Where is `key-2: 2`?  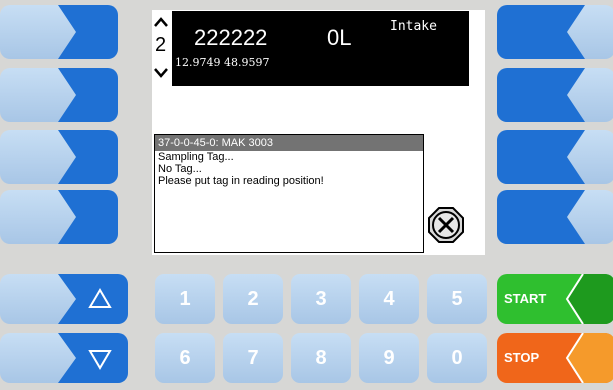 key-2: 2 is located at coordinates (253, 299).